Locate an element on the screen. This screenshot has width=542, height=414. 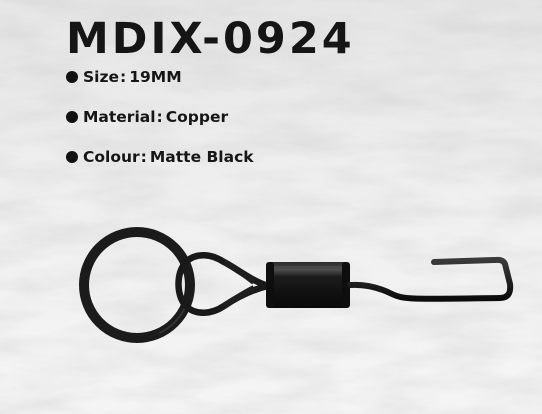
split-ring is located at coordinates (137, 285).